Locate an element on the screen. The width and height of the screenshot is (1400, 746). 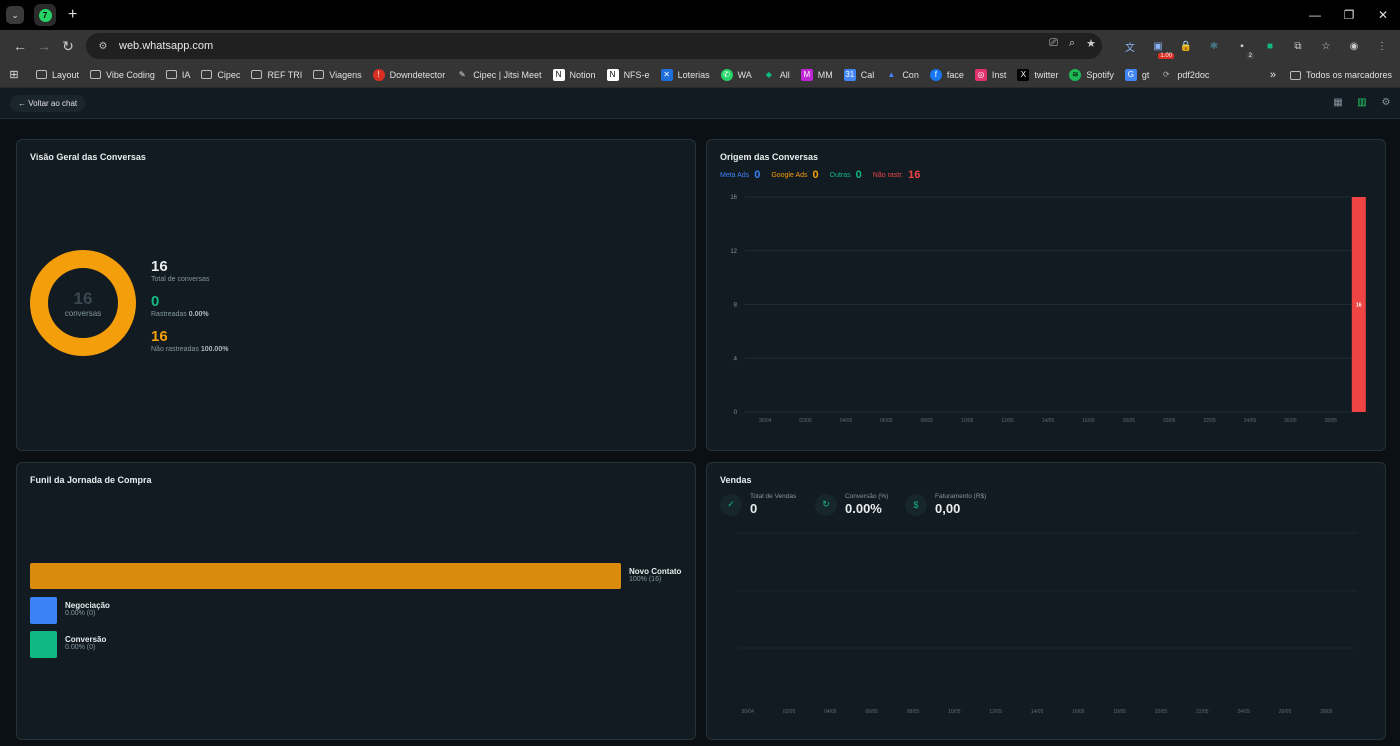
whatsapp-tab-icon: 7 is located at coordinates (45, 15).